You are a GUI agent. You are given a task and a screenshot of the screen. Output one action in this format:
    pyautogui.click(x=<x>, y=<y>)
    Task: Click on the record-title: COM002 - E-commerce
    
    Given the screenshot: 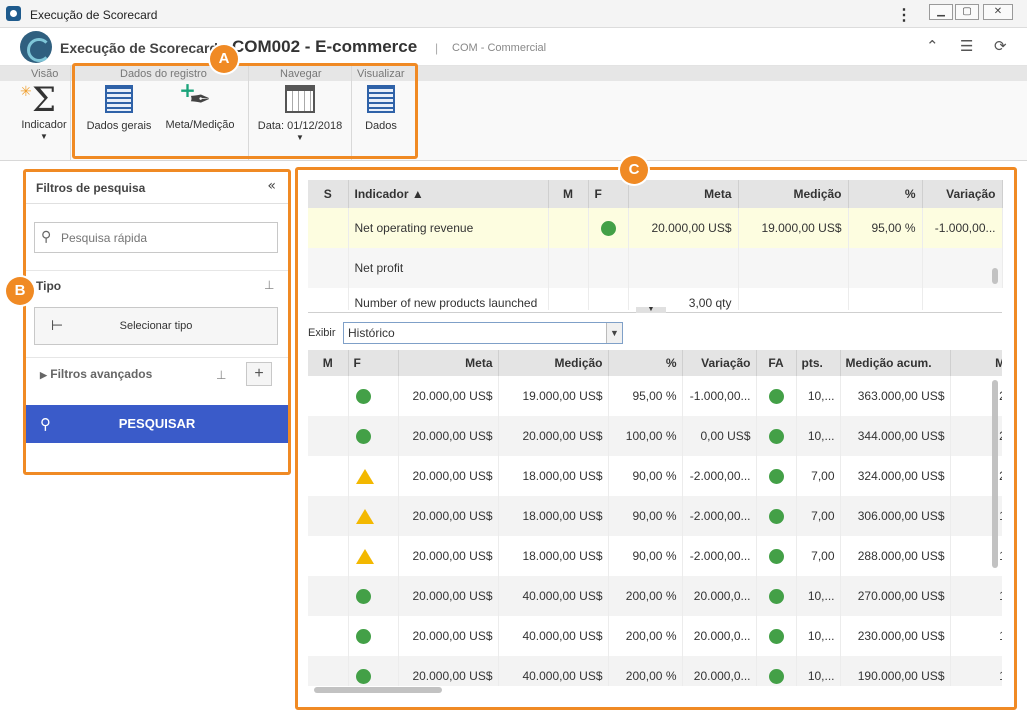 What is the action you would take?
    pyautogui.click(x=325, y=46)
    